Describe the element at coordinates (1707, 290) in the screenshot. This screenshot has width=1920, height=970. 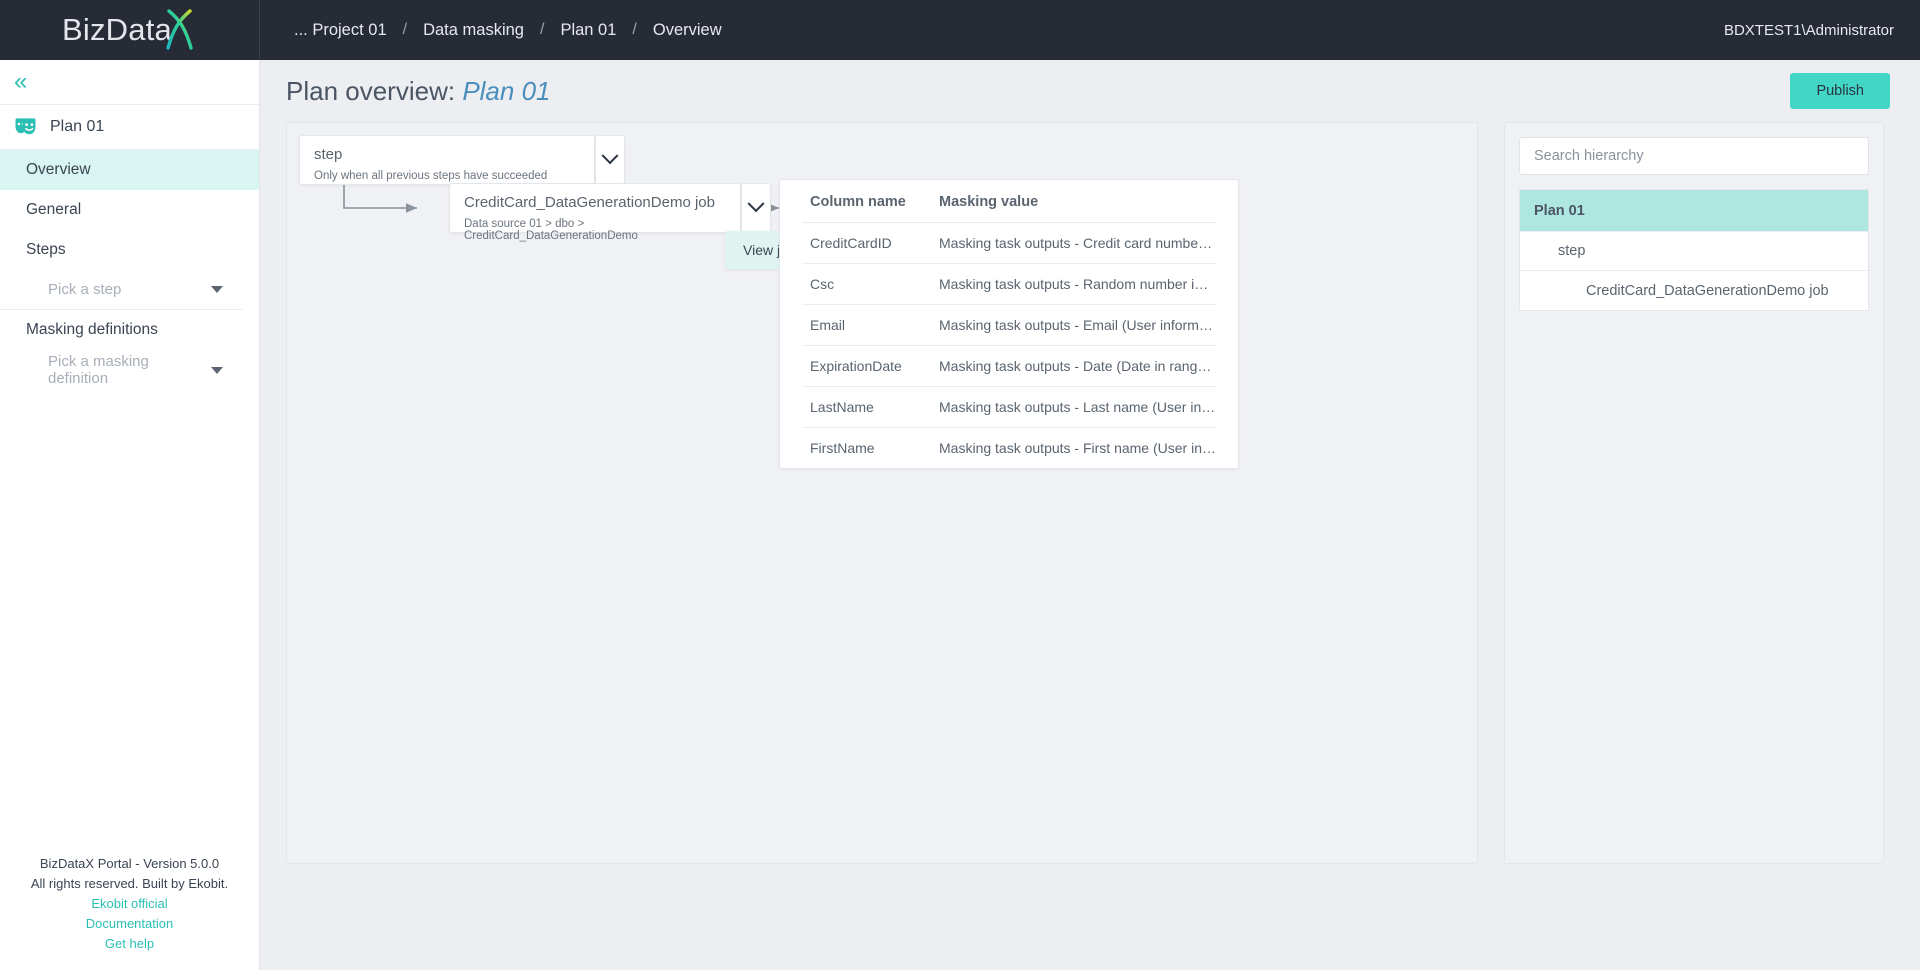
I see `hierarchy-node-label: CreditCard_DataGenerationDemo job` at that location.